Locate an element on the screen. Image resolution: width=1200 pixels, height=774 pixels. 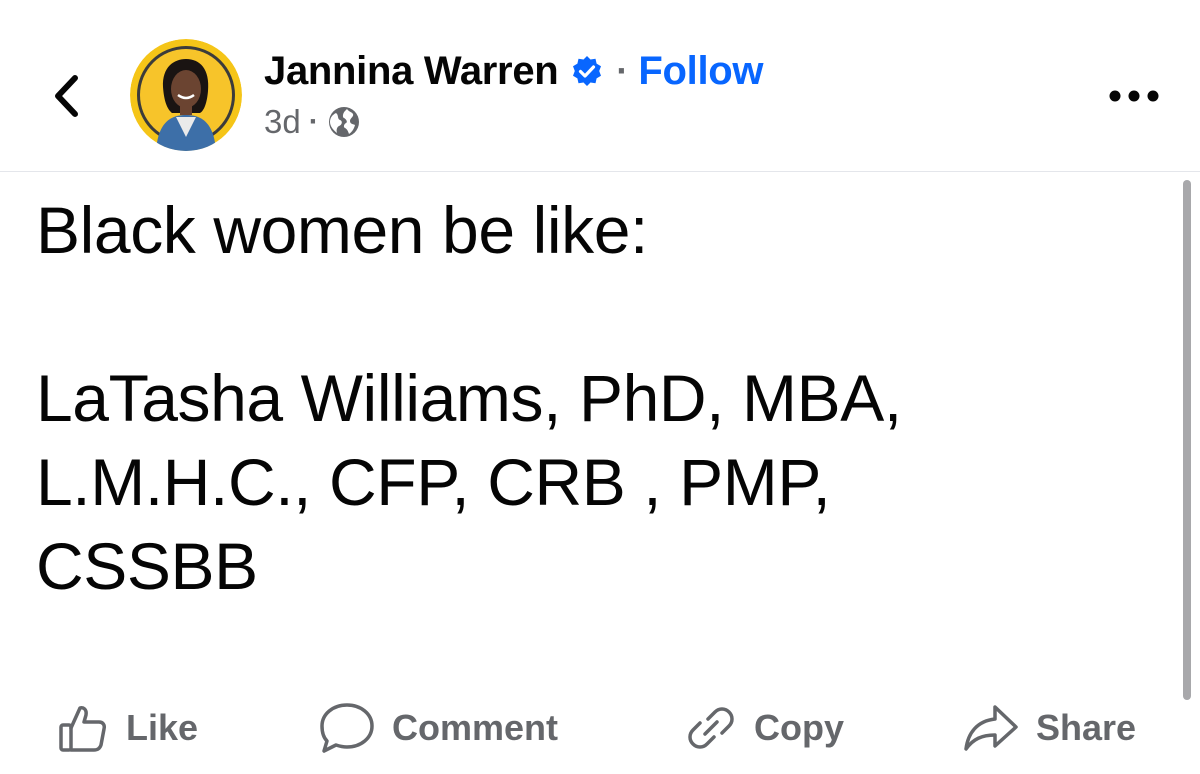
action-bar: Like Comment Copy Share is located at coordinates (600, 732).